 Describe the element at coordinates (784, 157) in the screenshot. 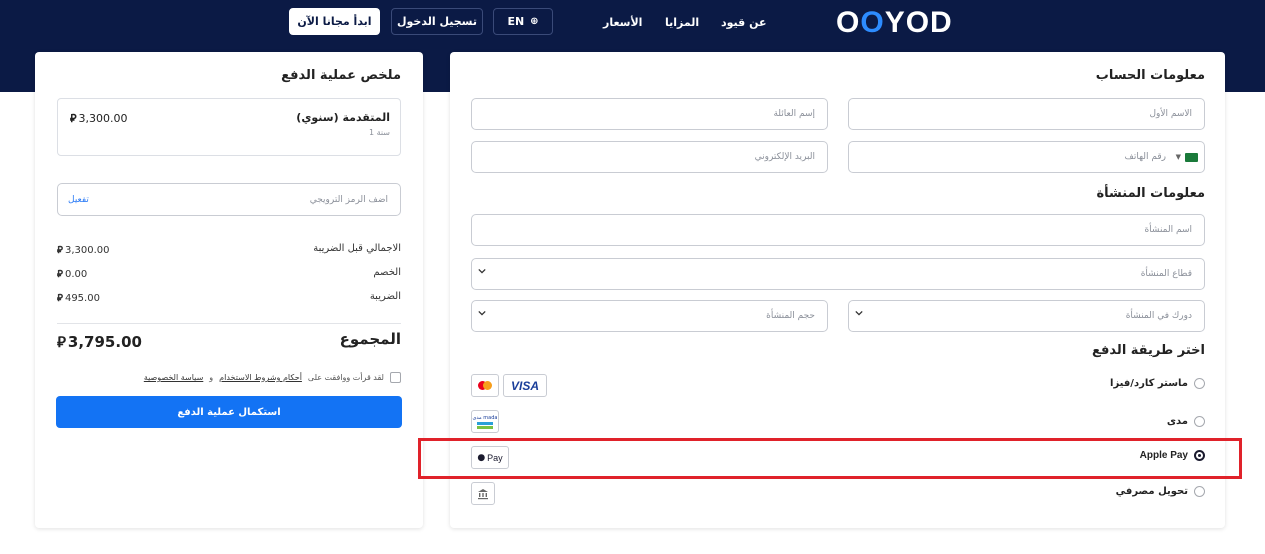

I see `email-placeholder: البريد الإلكتروني` at that location.